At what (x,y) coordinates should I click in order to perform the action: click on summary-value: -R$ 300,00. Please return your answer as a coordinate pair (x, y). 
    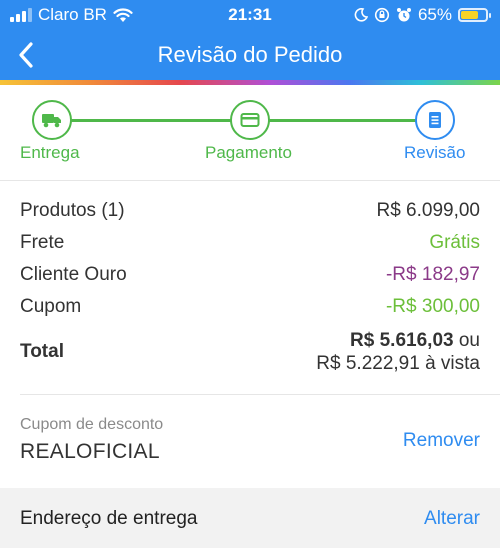
    Looking at the image, I should click on (432, 306).